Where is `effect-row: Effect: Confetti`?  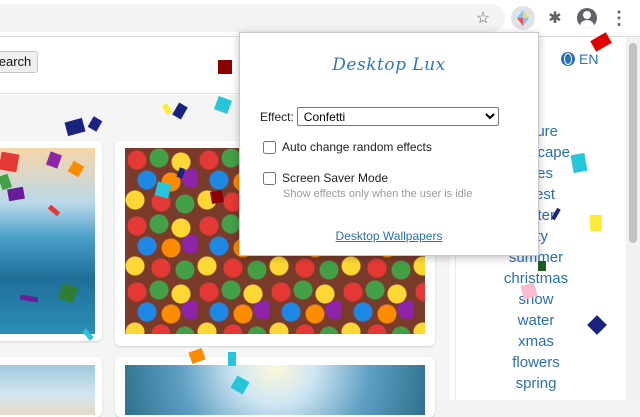
effect-row: Effect: Confetti is located at coordinates (379, 116).